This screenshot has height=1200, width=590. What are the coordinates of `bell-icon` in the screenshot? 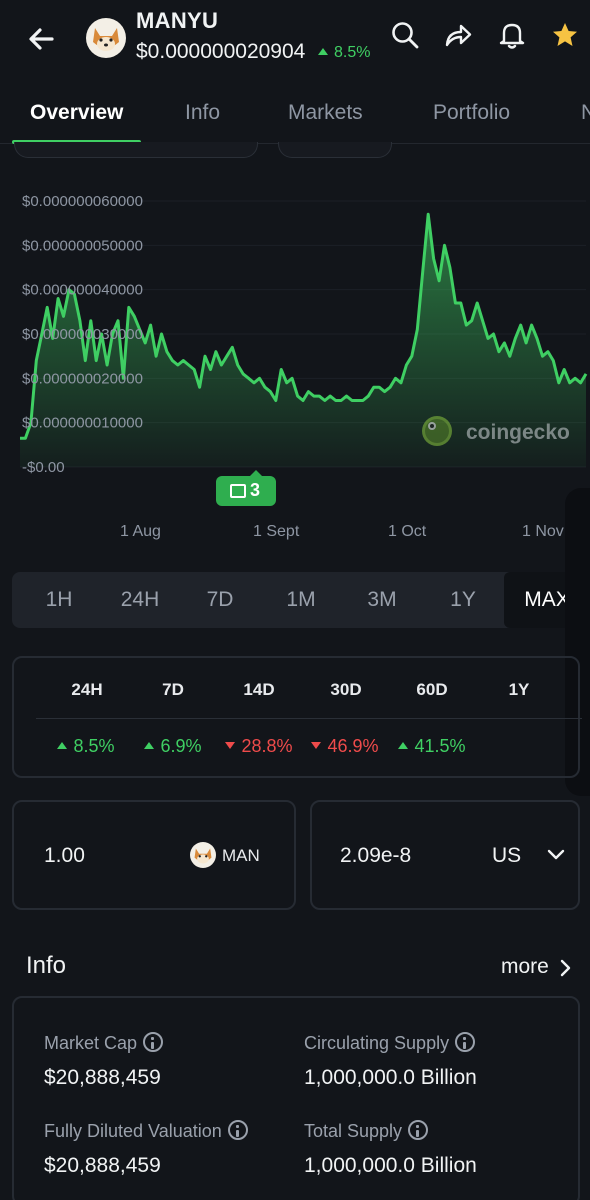 It's located at (512, 35).